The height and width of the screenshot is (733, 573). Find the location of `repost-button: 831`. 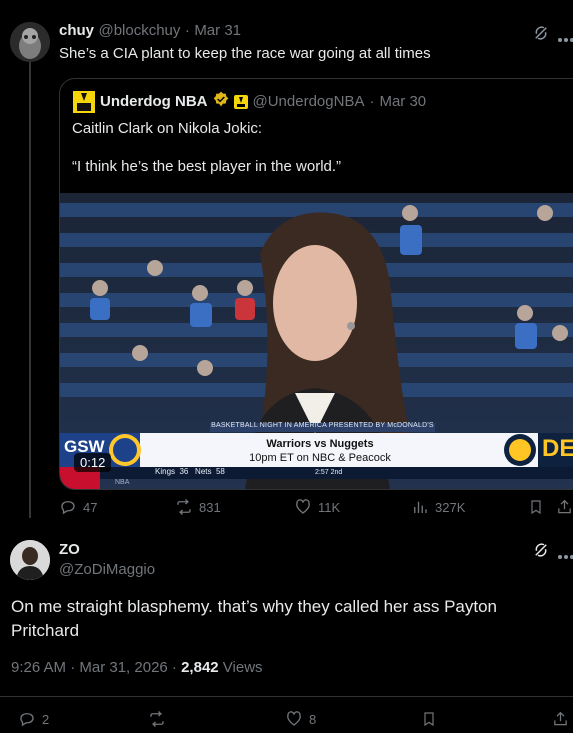

repost-button: 831 is located at coordinates (198, 507).